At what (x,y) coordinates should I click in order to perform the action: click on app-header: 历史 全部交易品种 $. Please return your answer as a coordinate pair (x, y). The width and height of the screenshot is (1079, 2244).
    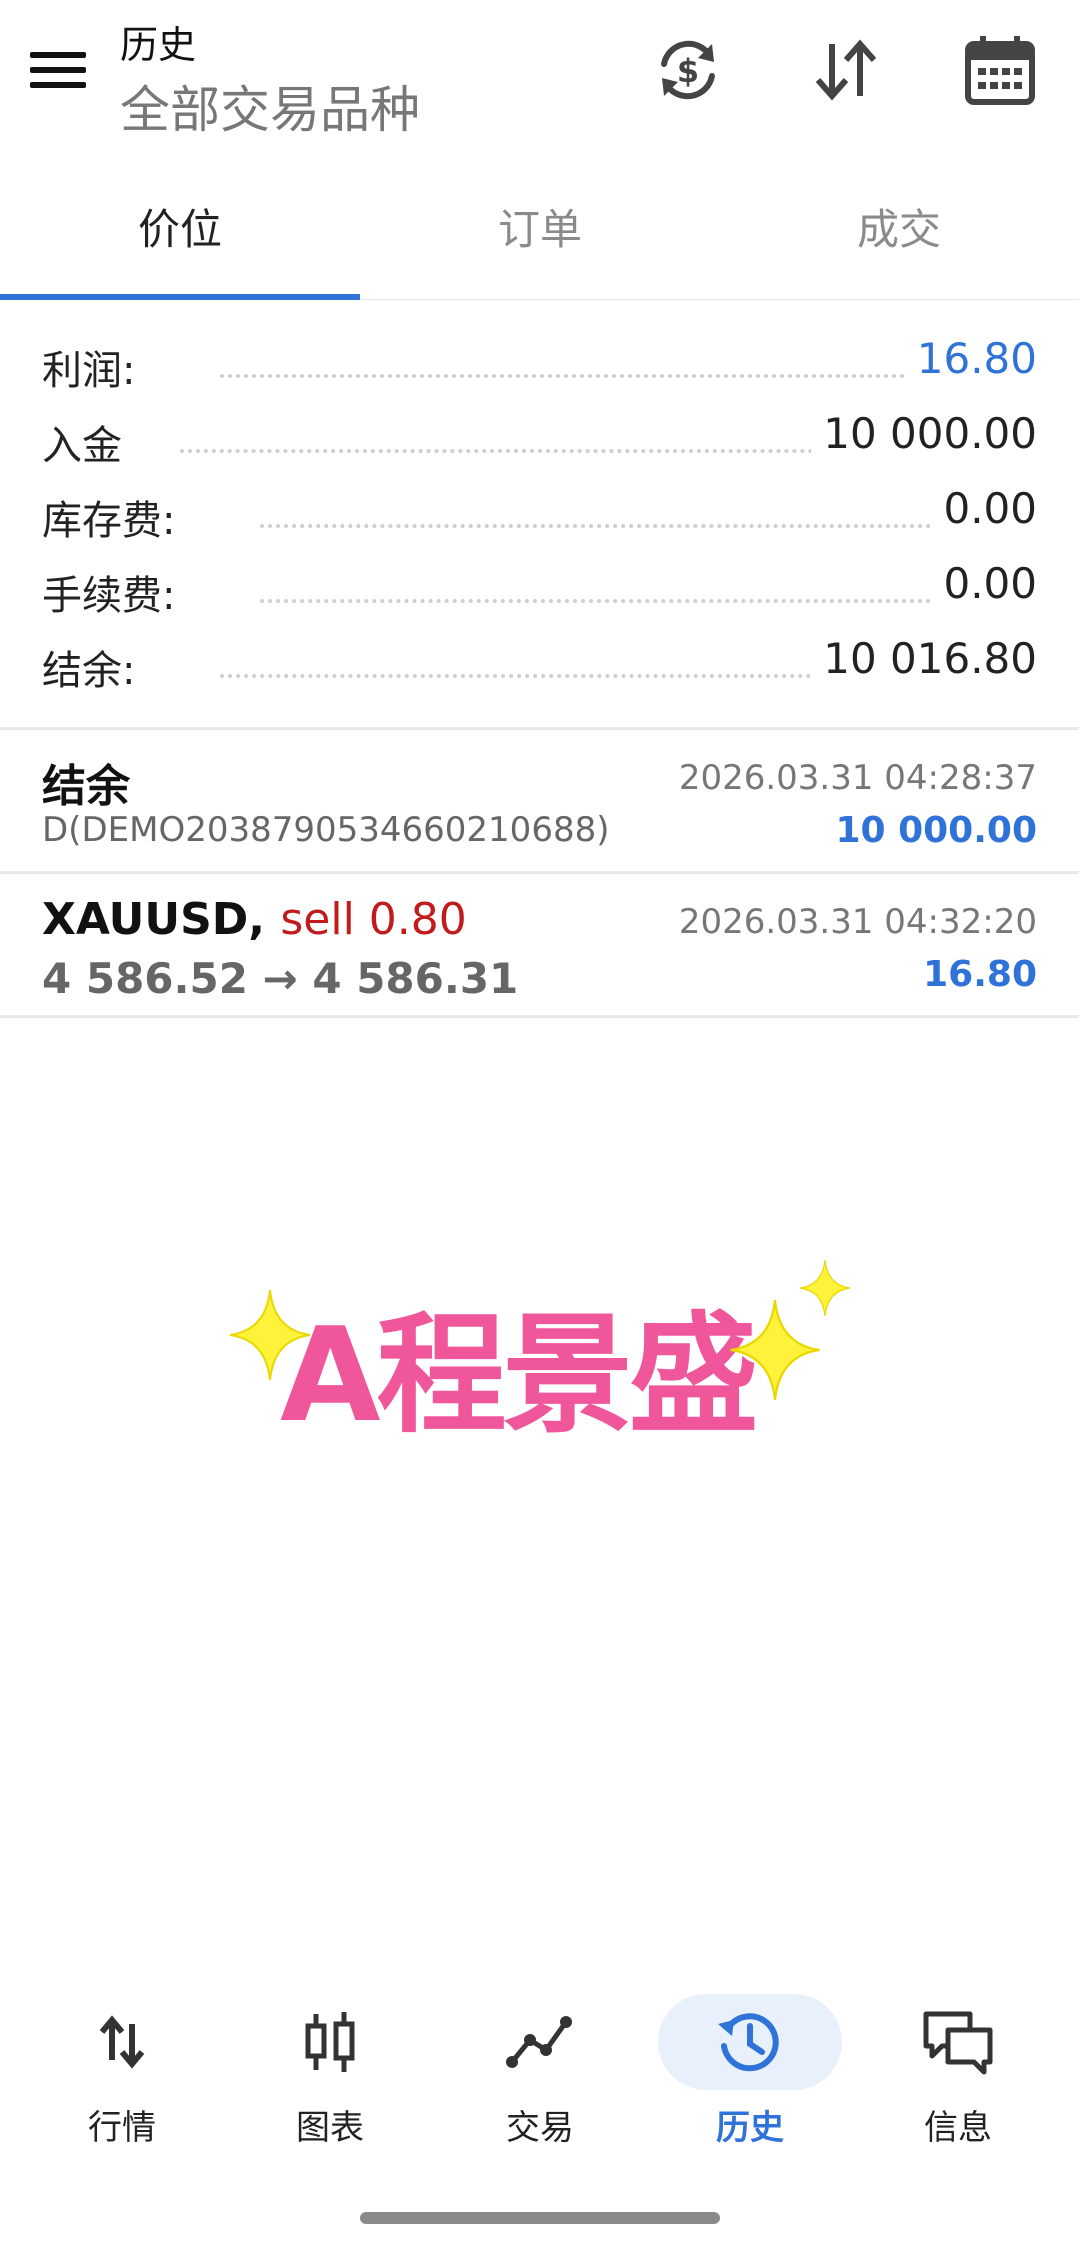
    Looking at the image, I should click on (539, 80).